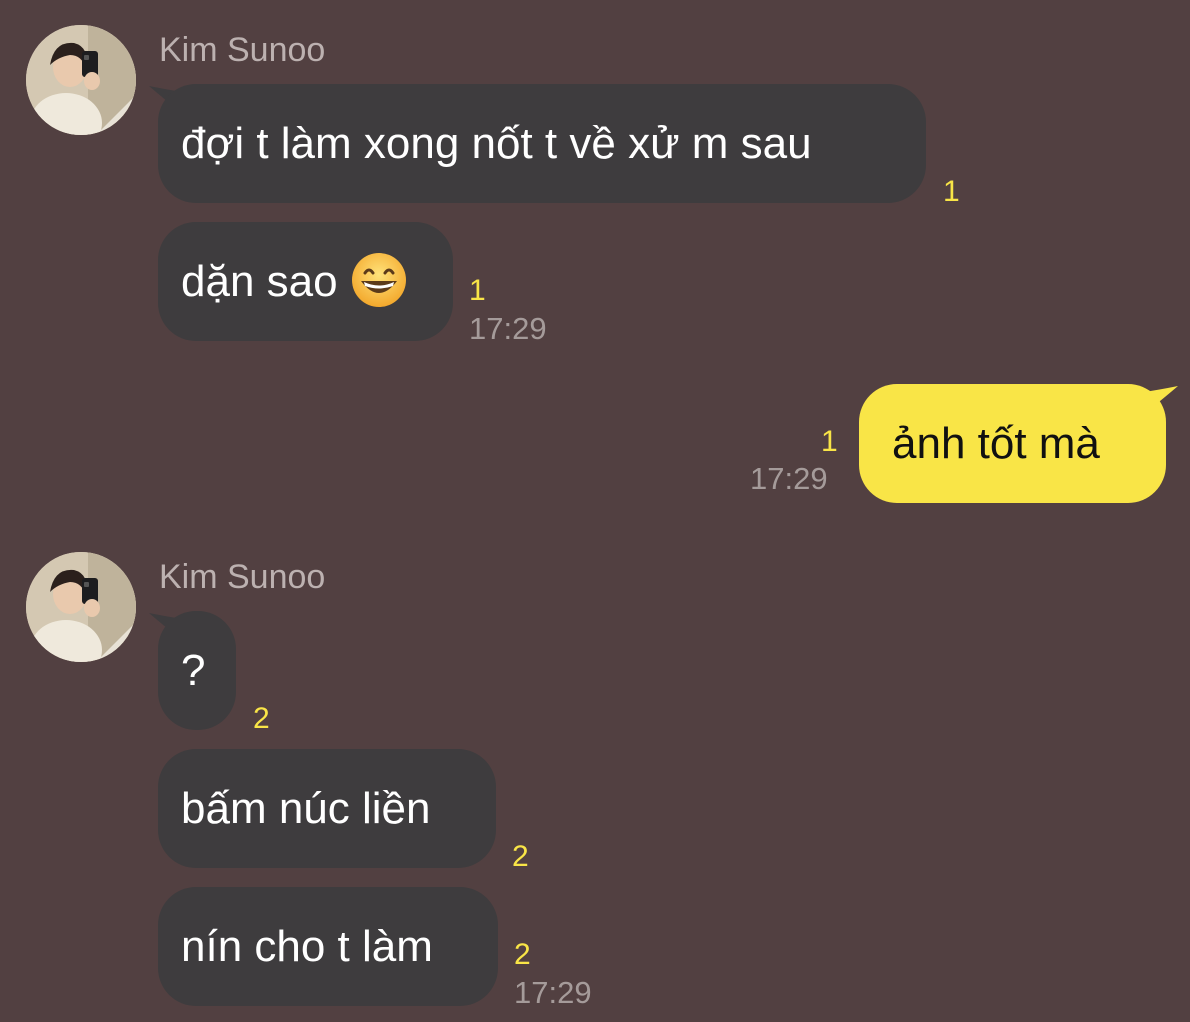  I want to click on message-text: ảnh tốt mà, so click(996, 443).